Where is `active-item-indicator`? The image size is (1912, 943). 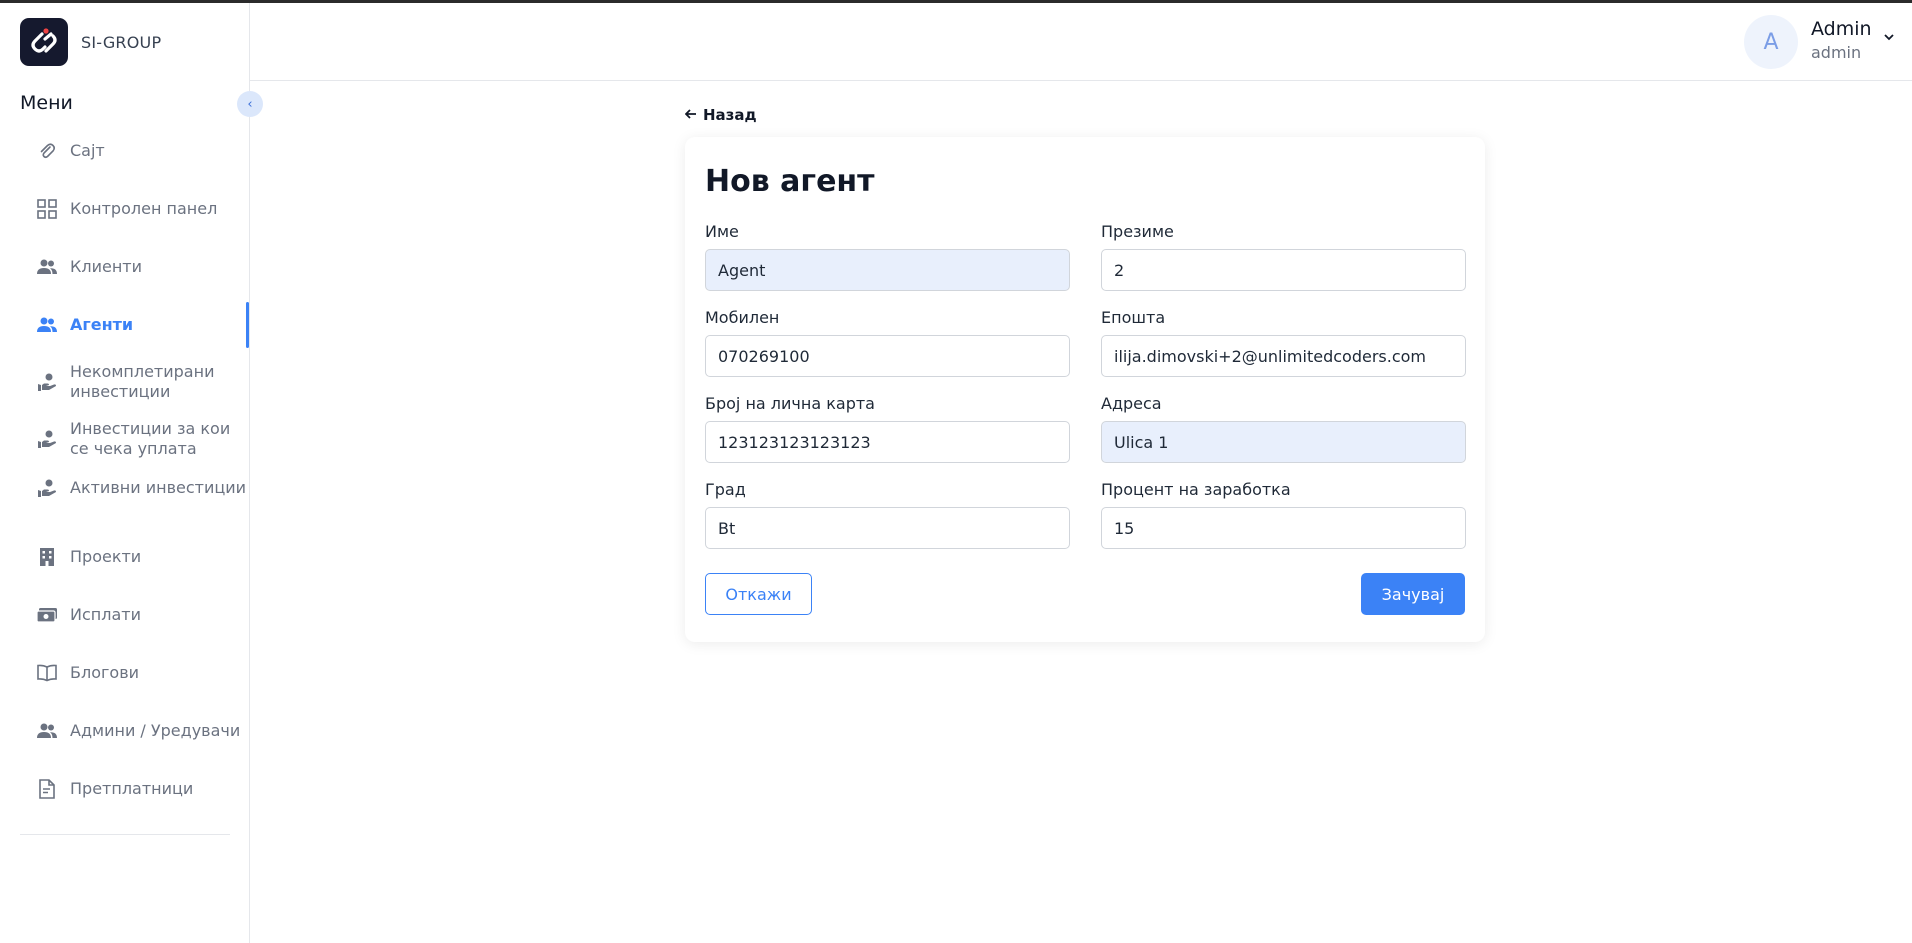 active-item-indicator is located at coordinates (247, 325).